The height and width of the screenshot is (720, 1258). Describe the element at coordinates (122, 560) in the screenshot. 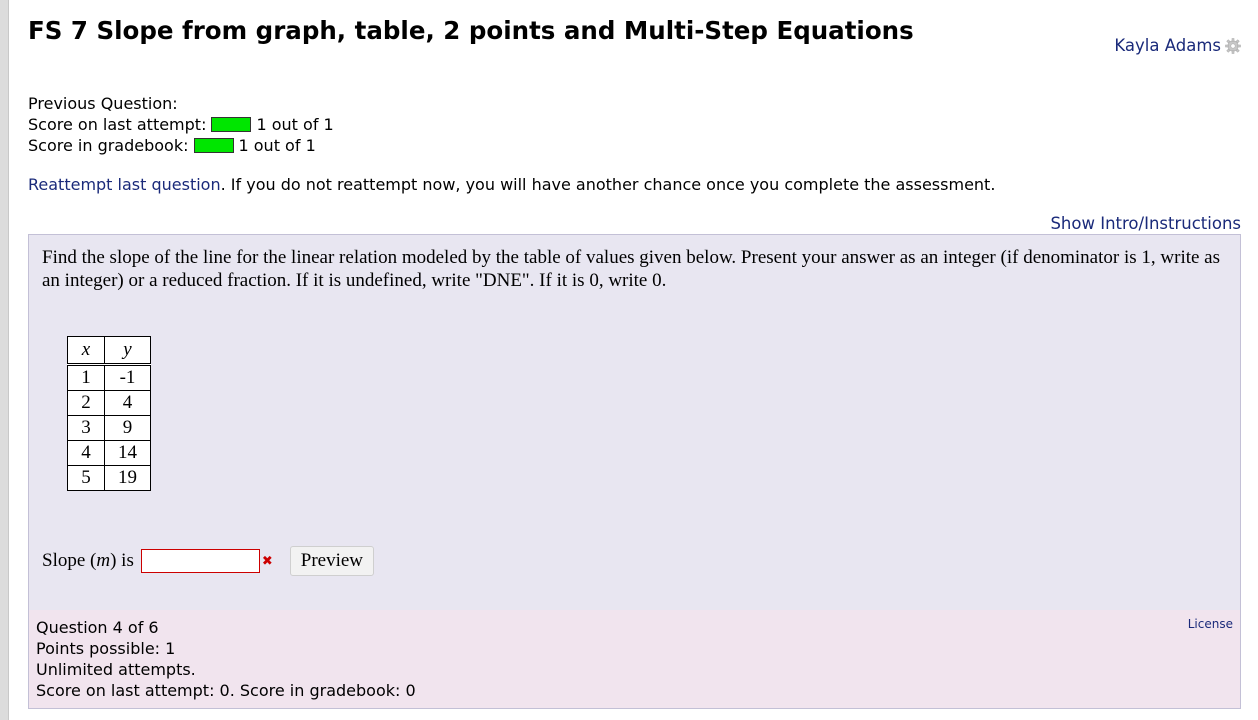

I see `answer-label-post: ) is` at that location.